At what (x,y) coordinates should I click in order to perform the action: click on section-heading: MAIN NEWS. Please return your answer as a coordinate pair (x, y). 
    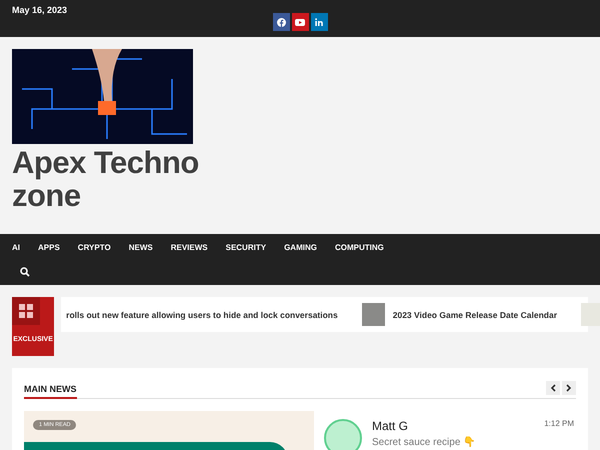
    Looking at the image, I should click on (50, 391).